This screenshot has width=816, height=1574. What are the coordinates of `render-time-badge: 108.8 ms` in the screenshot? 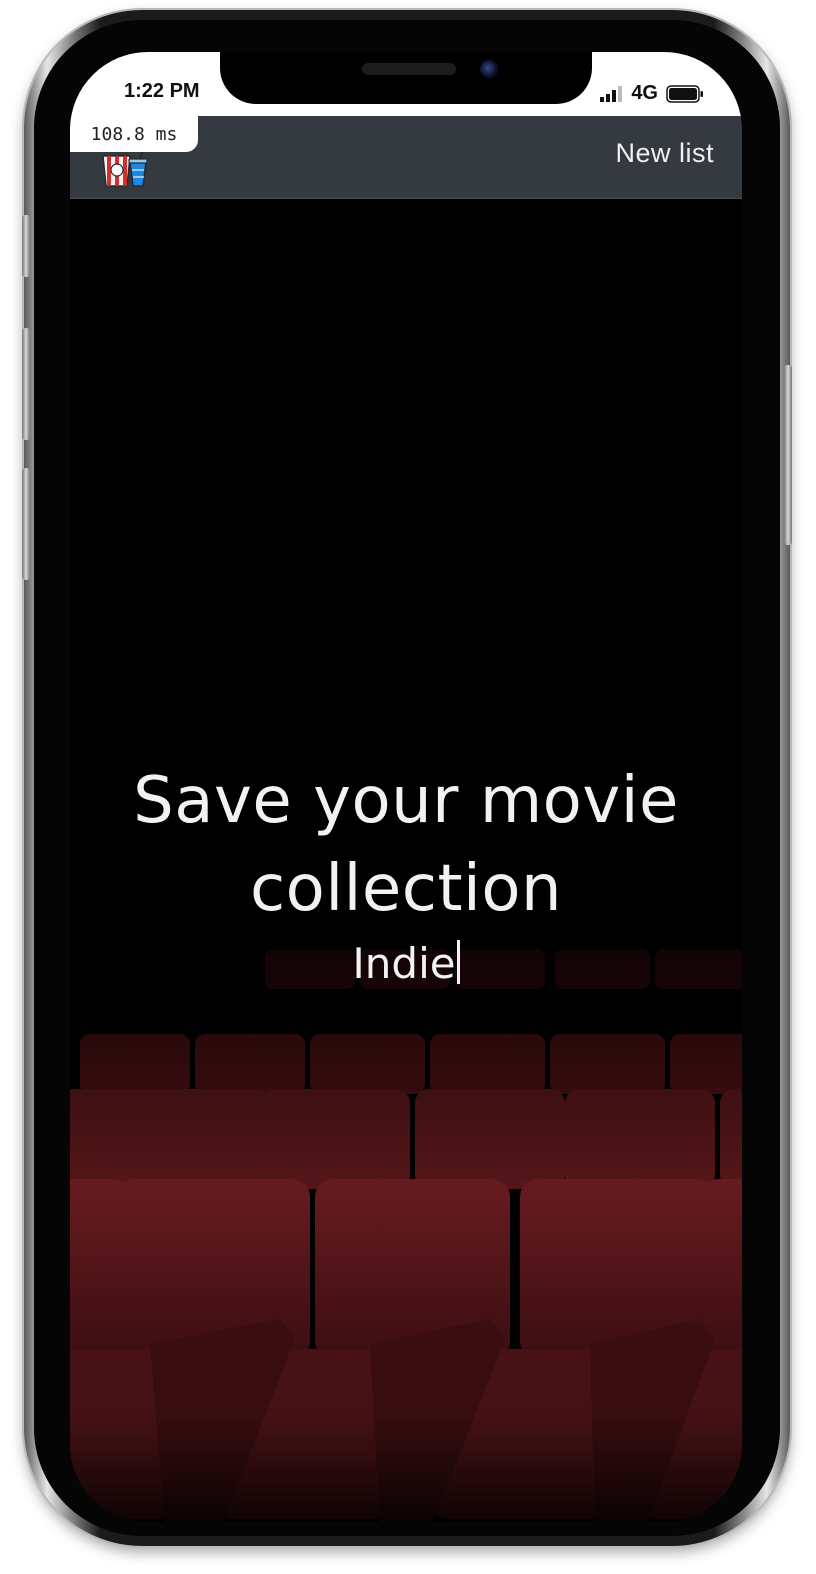 It's located at (134, 134).